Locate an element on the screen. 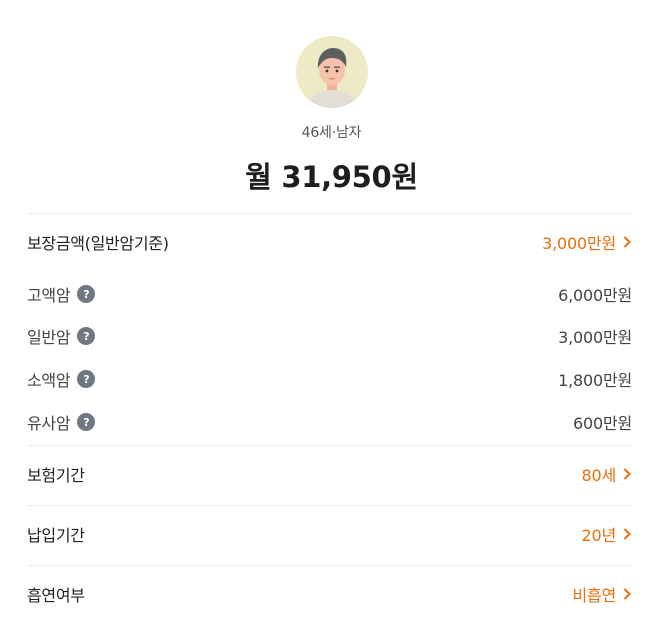  smoking-status-row: 흡연여부 비흡연 is located at coordinates (329, 594).